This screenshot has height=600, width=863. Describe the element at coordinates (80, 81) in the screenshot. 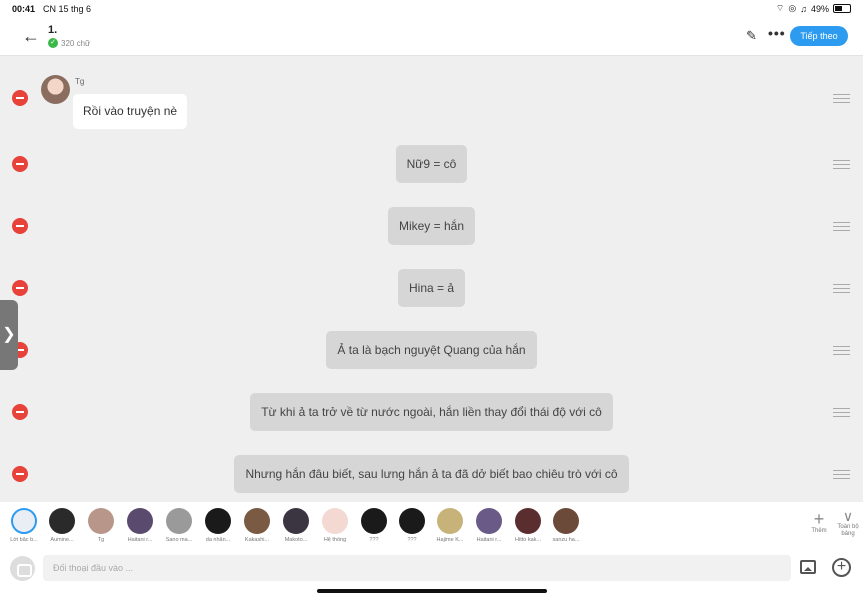

I see `speaker-name: Tg` at that location.